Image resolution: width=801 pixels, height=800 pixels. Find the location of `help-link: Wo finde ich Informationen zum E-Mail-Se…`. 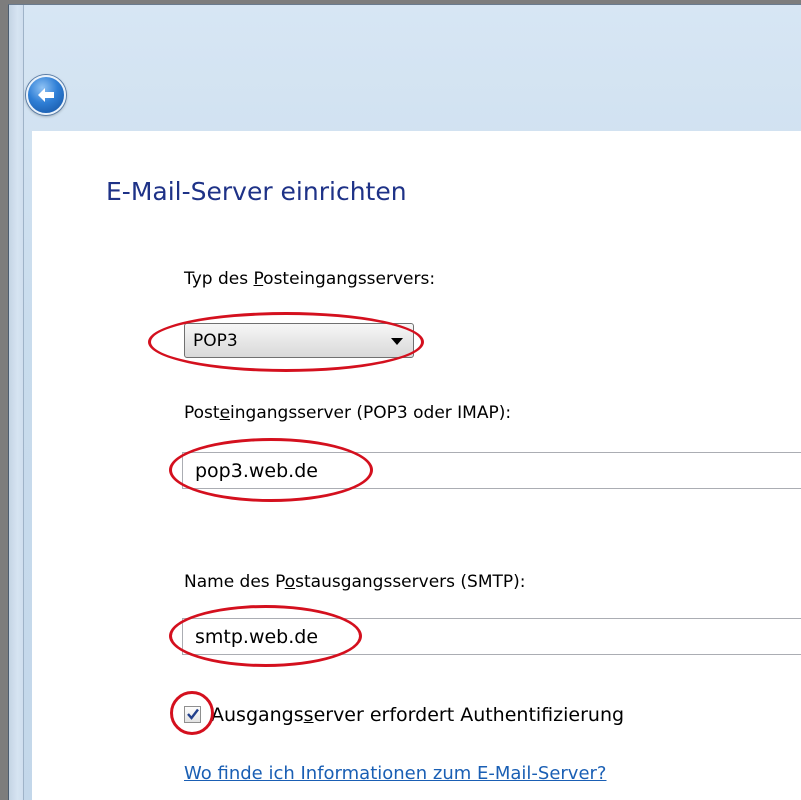

help-link: Wo finde ich Informationen zum E-Mail-Se… is located at coordinates (395, 773).